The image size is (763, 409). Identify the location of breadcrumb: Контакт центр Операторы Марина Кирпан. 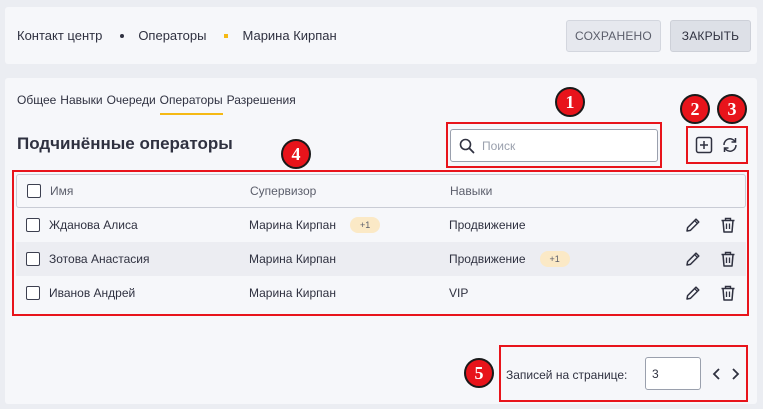
(177, 35).